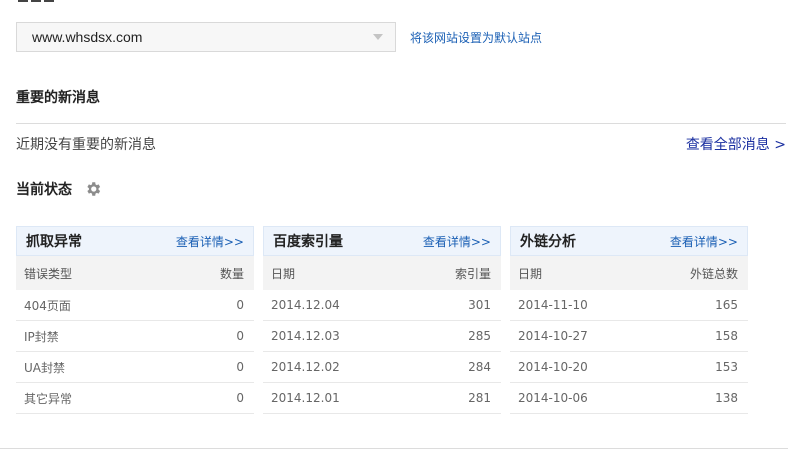  Describe the element at coordinates (48, 398) in the screenshot. I see `table-cell: 其它异常` at that location.